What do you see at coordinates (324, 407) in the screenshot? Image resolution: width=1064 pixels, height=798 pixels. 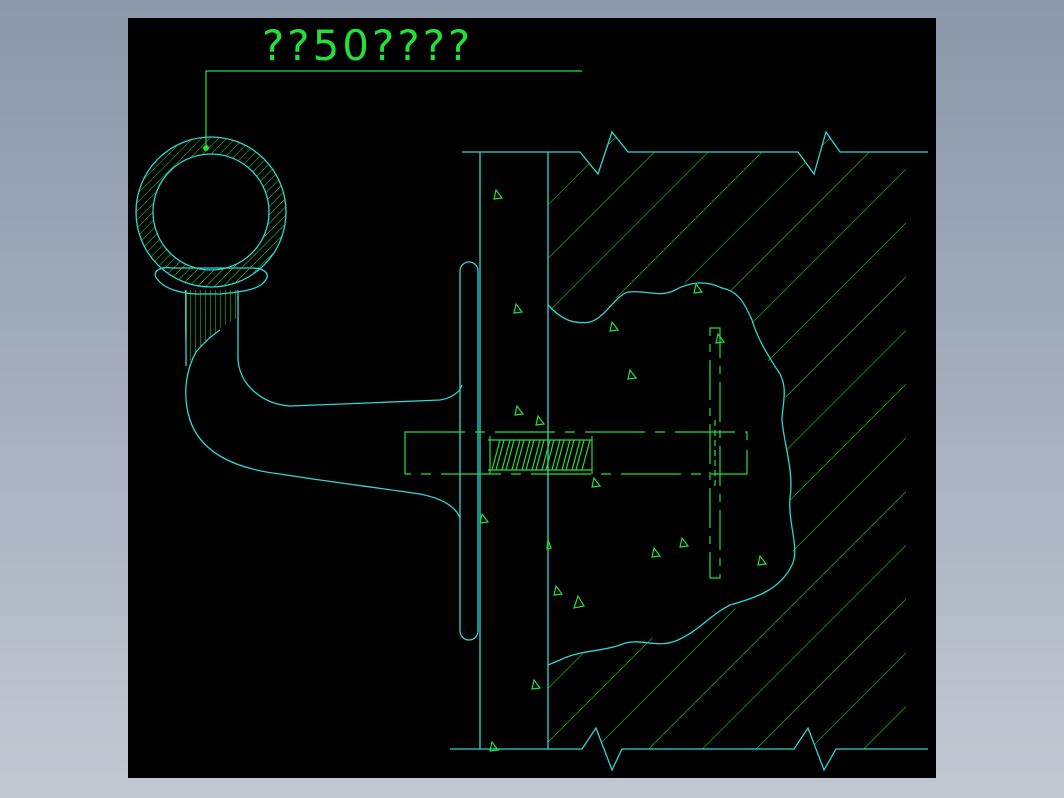 I see `bracket-arm` at bounding box center [324, 407].